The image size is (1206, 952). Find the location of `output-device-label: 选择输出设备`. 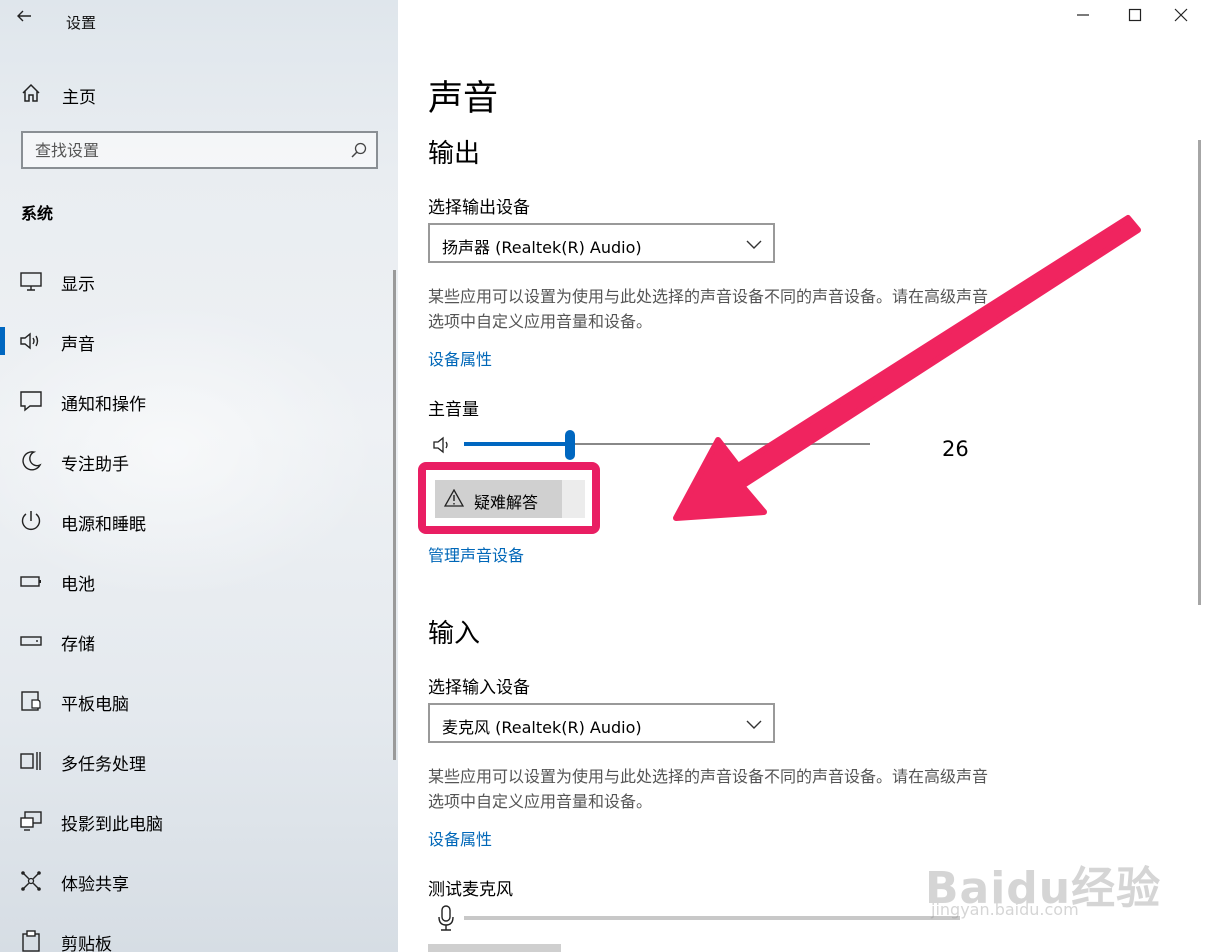

output-device-label: 选择输出设备 is located at coordinates (479, 208).